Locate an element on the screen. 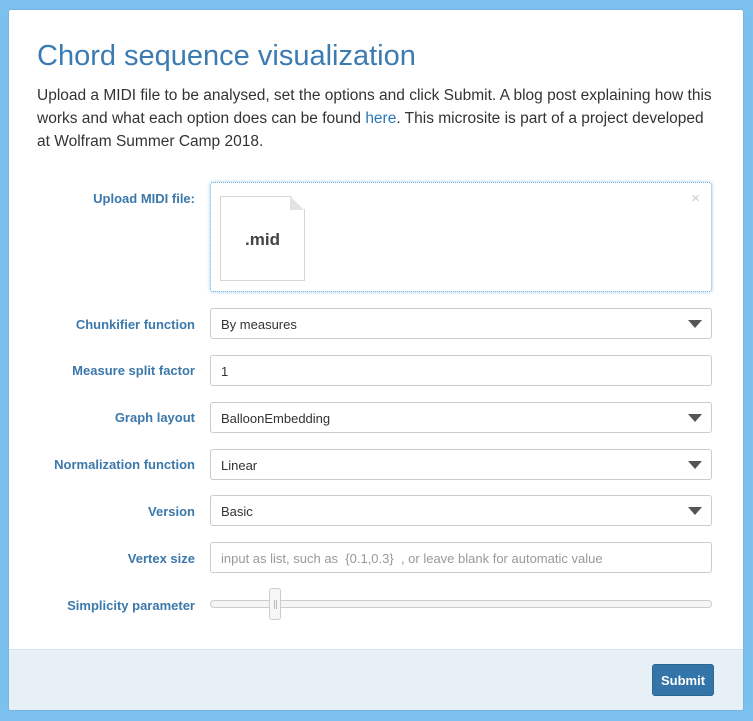  page-title: Chord sequence visualization is located at coordinates (226, 56).